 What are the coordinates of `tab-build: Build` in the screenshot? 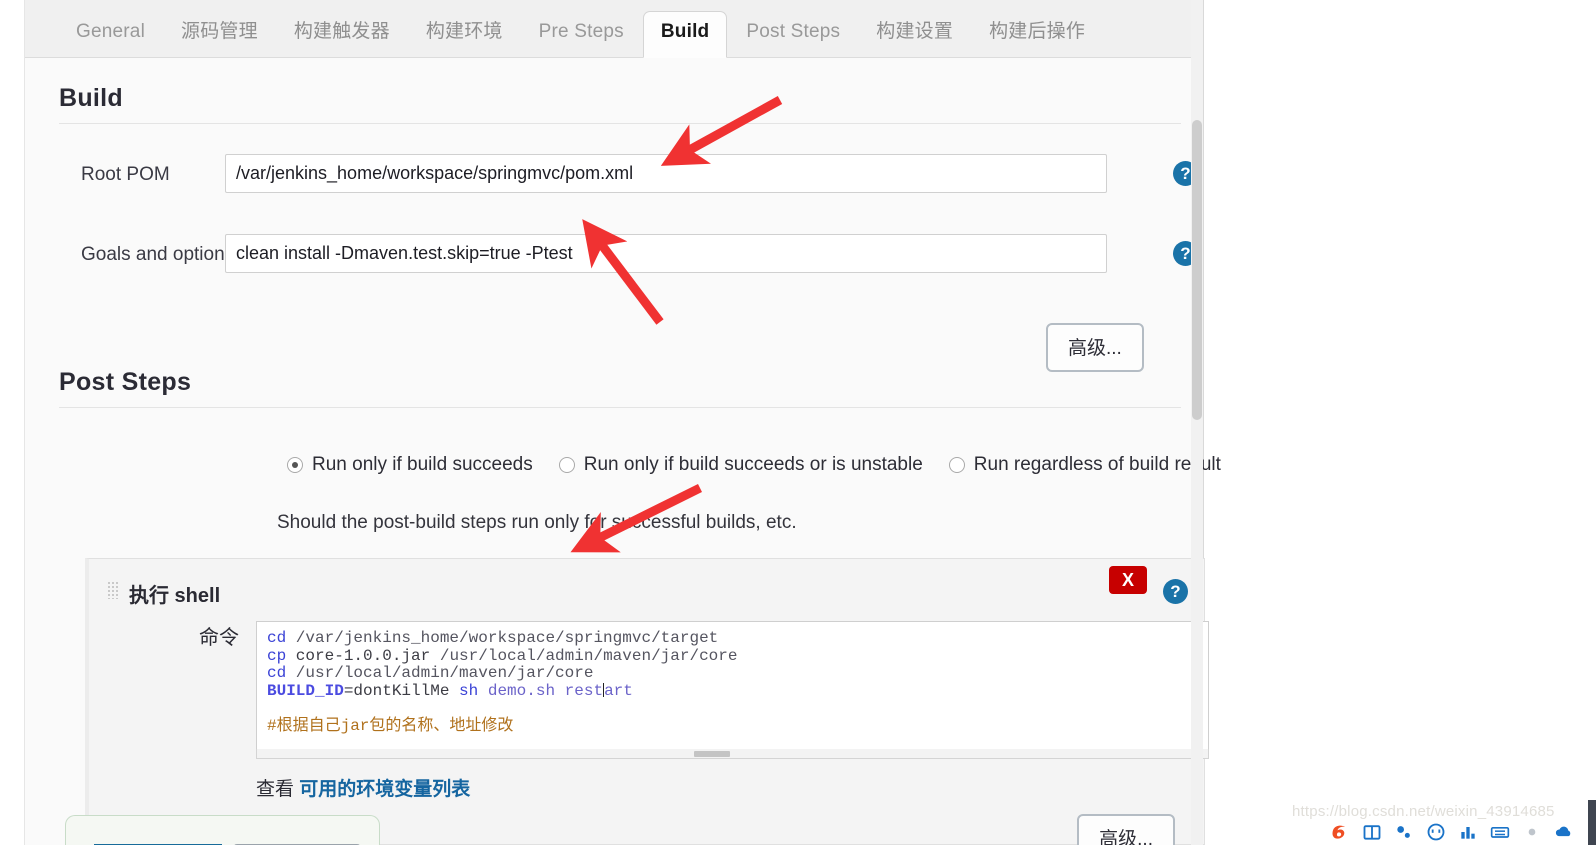 It's located at (685, 34).